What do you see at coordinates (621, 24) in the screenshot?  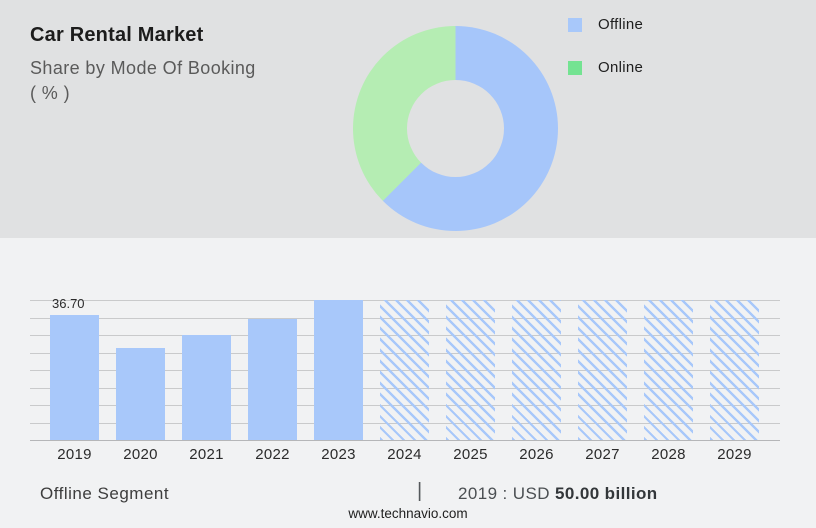 I see `legend-label: Offline` at bounding box center [621, 24].